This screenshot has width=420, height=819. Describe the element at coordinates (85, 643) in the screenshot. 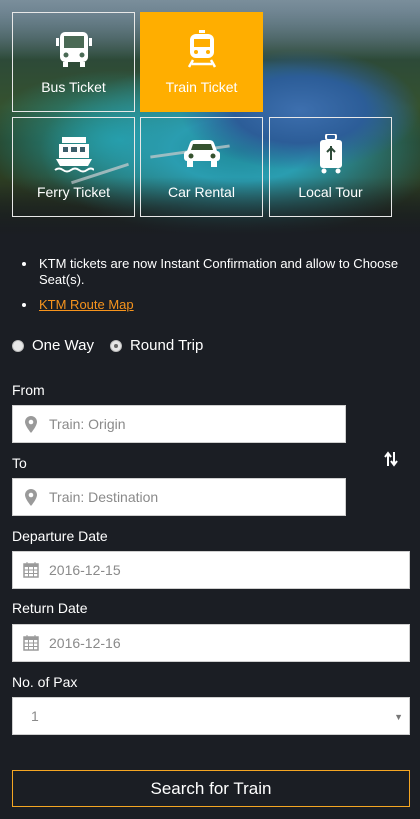

I see `return-date-value: 2016-12-16` at that location.